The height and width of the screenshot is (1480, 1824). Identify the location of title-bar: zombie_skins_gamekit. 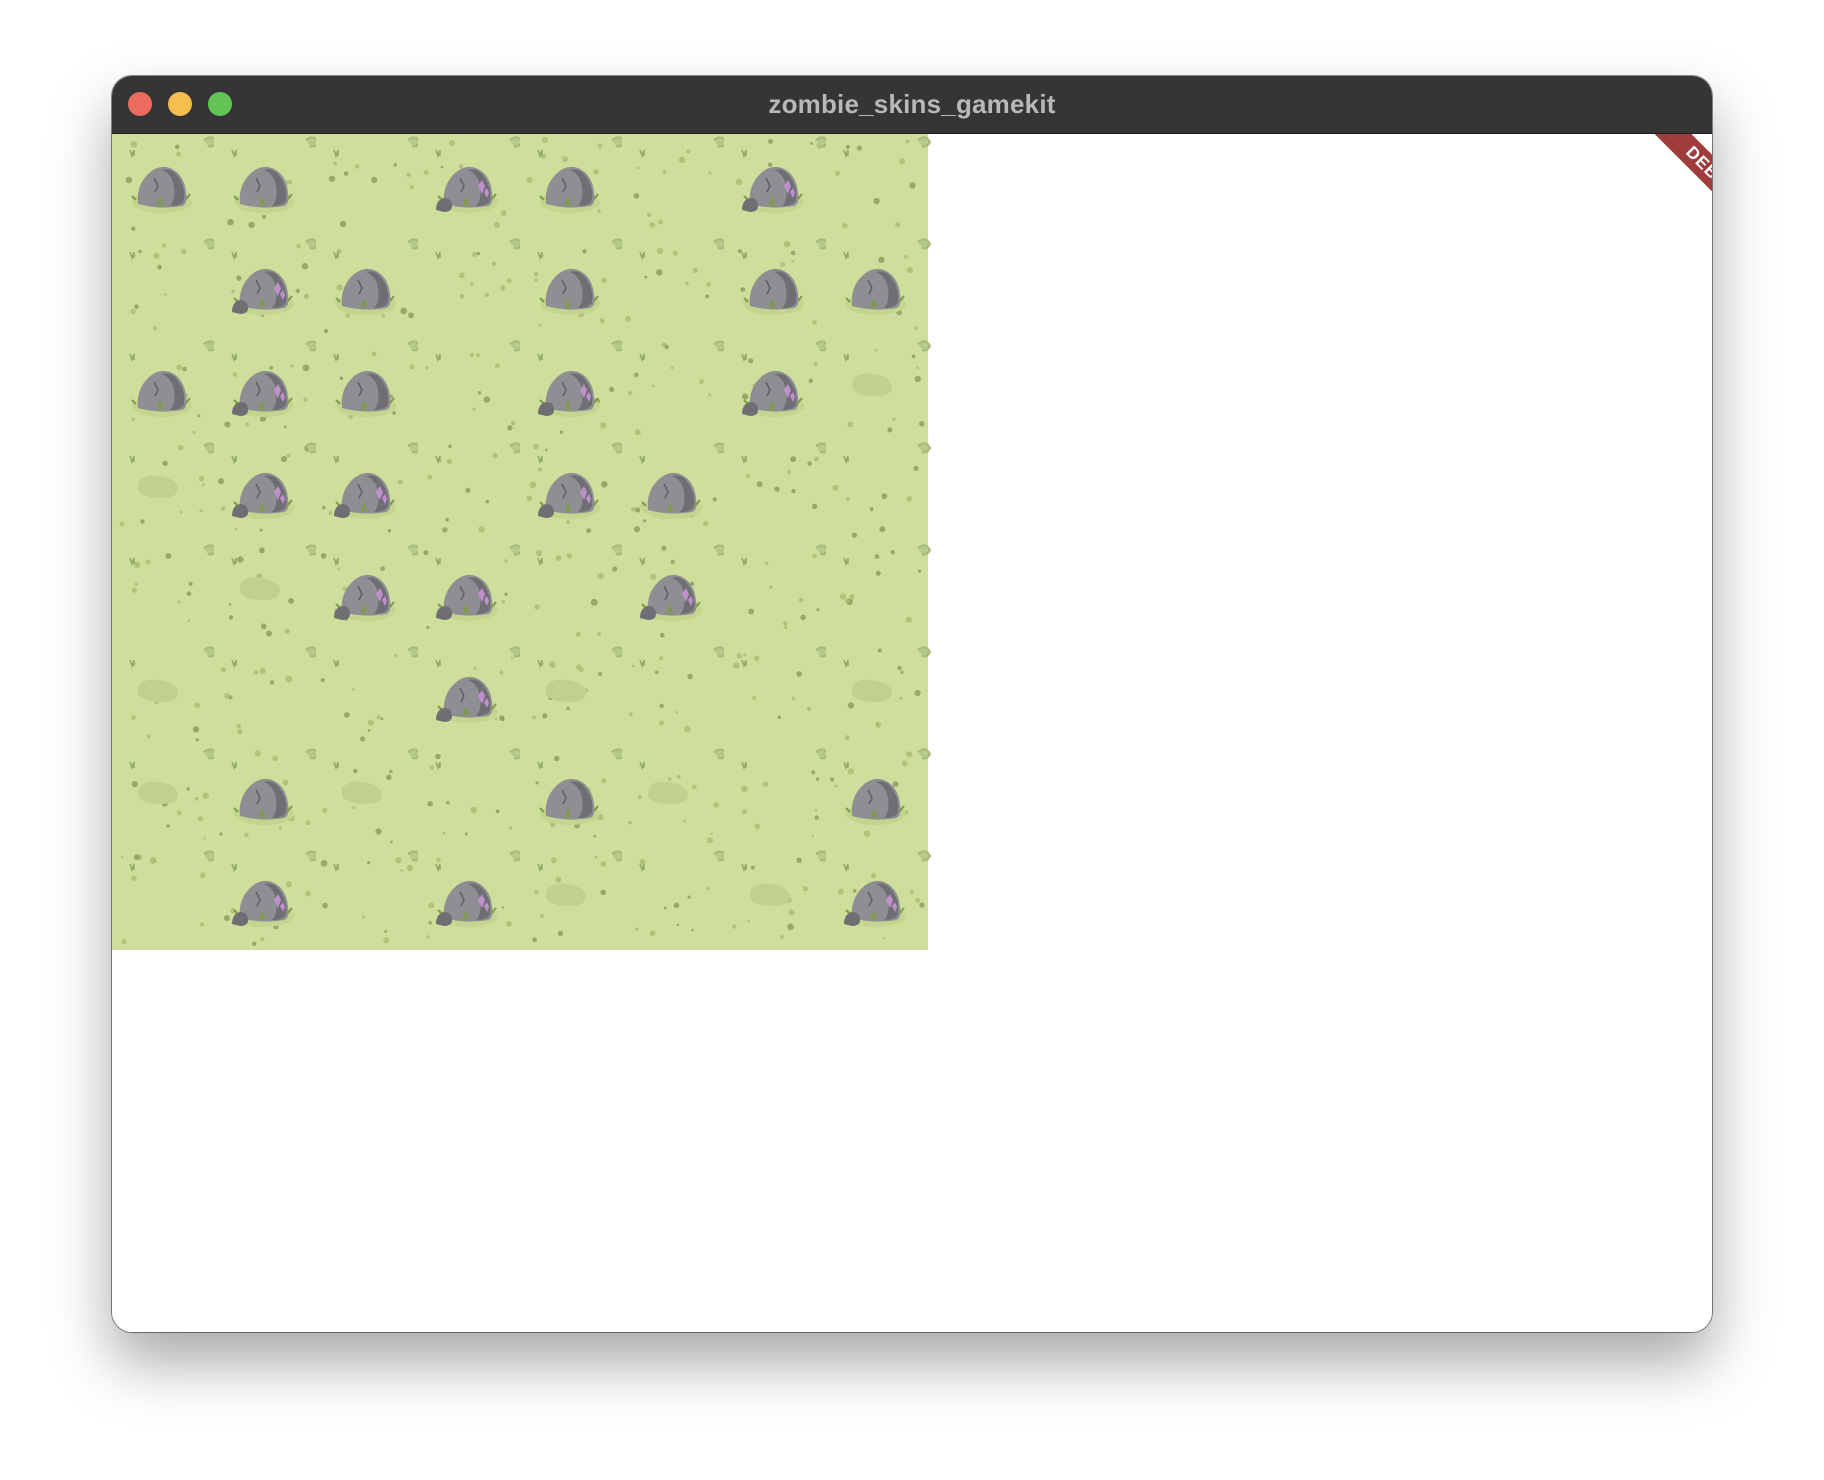
(912, 105).